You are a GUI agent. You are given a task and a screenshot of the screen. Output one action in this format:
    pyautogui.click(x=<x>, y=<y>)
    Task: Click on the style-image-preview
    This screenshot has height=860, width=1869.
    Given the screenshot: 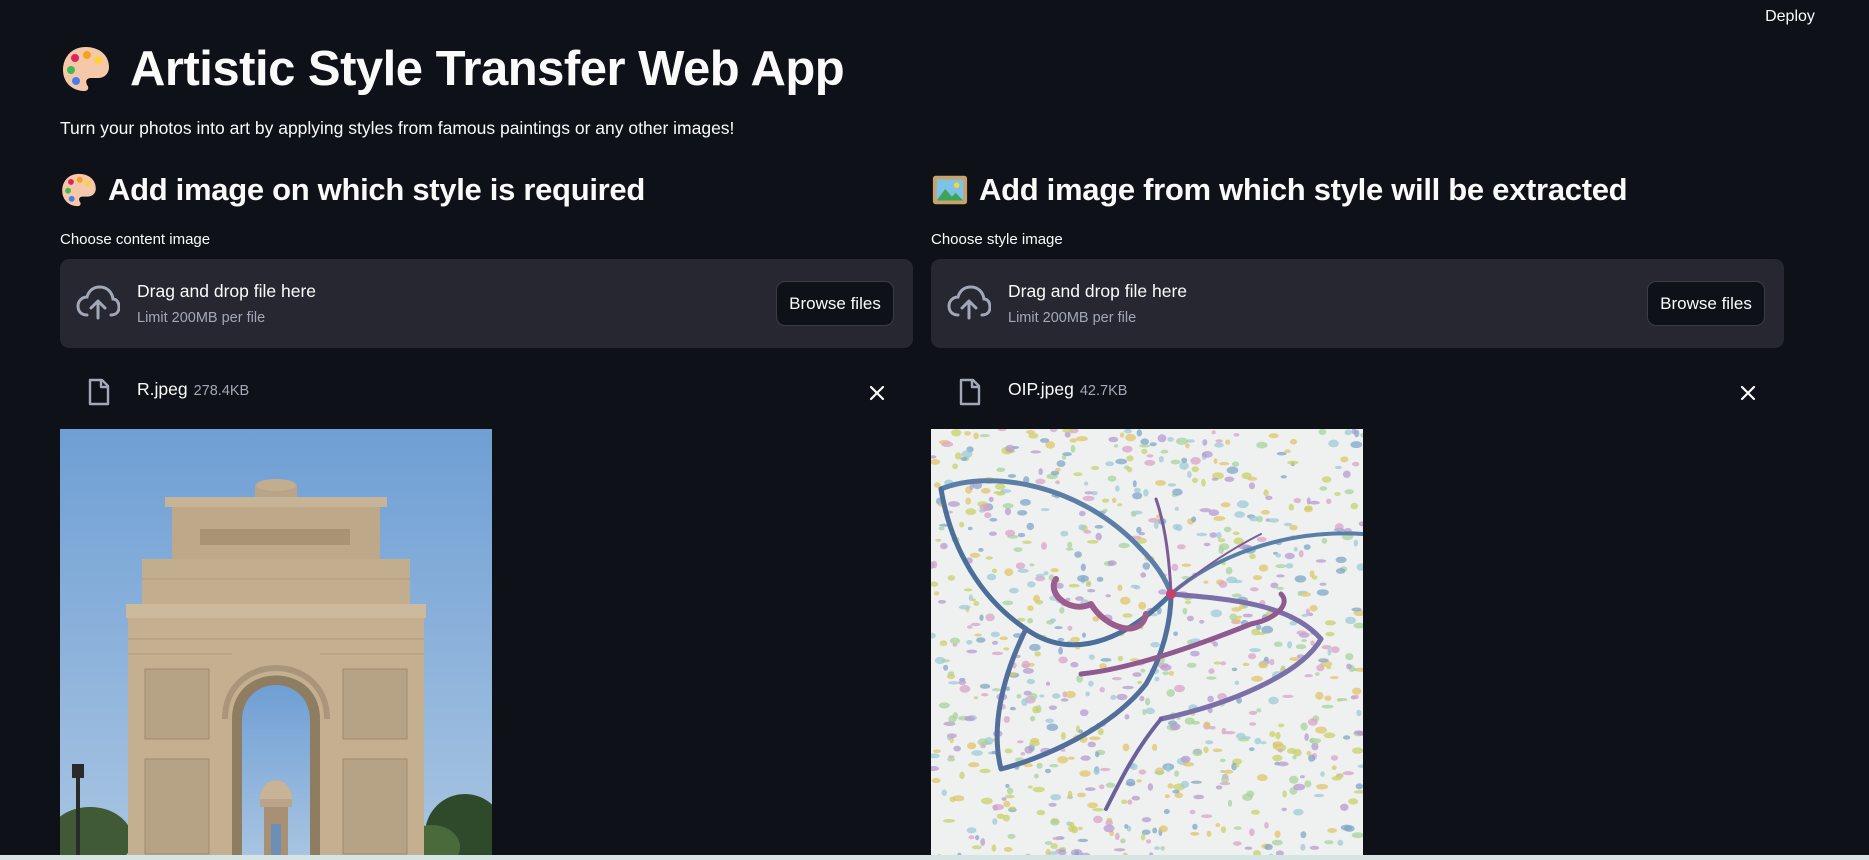 What is the action you would take?
    pyautogui.click(x=1147, y=644)
    